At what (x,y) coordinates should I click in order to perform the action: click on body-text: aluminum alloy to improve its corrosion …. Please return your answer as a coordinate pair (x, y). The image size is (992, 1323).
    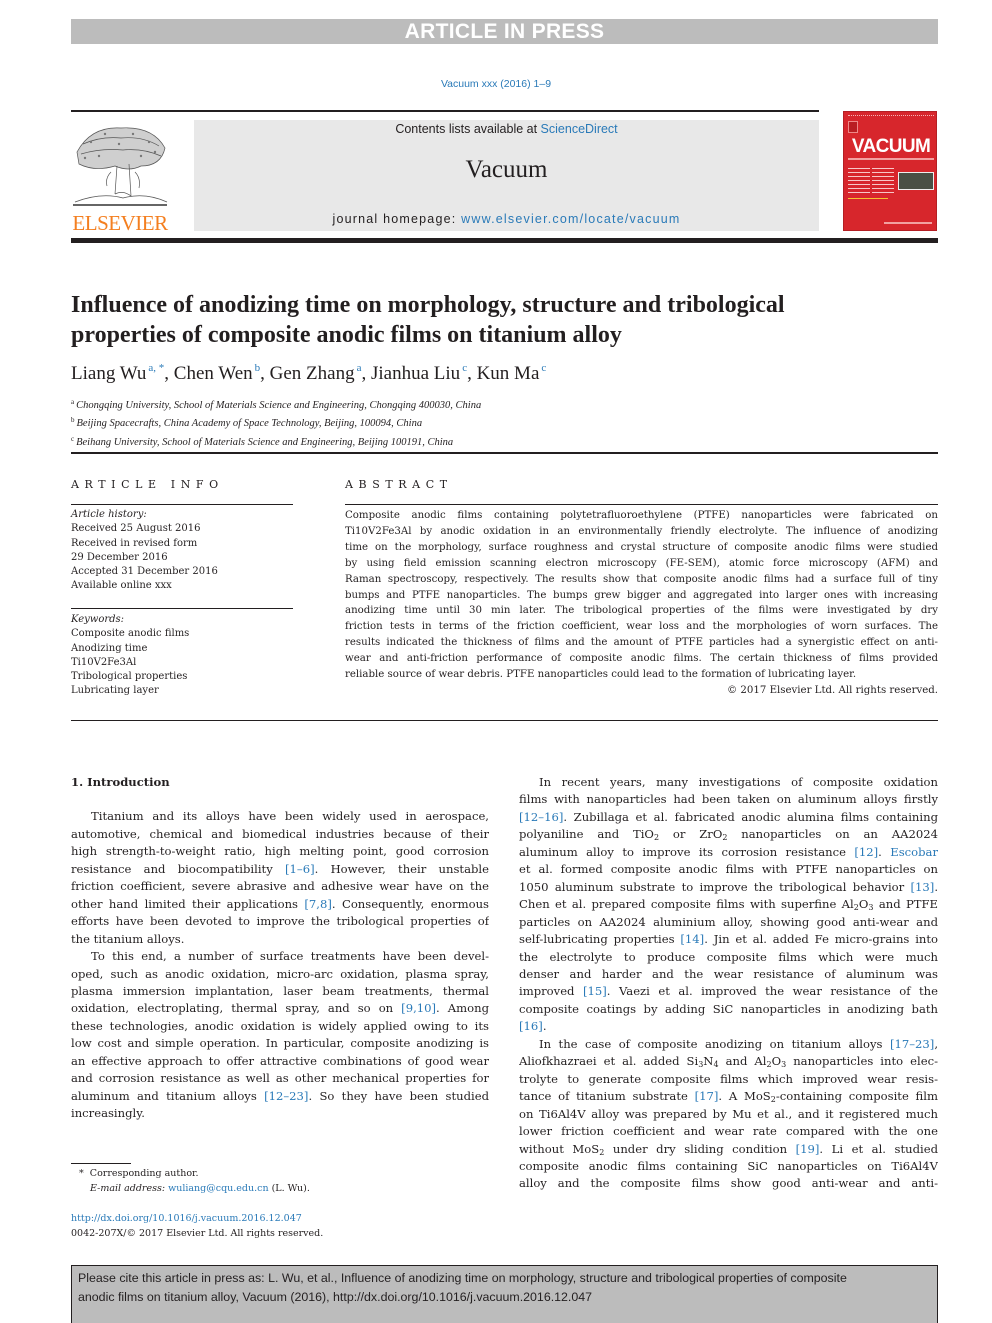
    Looking at the image, I should click on (687, 851).